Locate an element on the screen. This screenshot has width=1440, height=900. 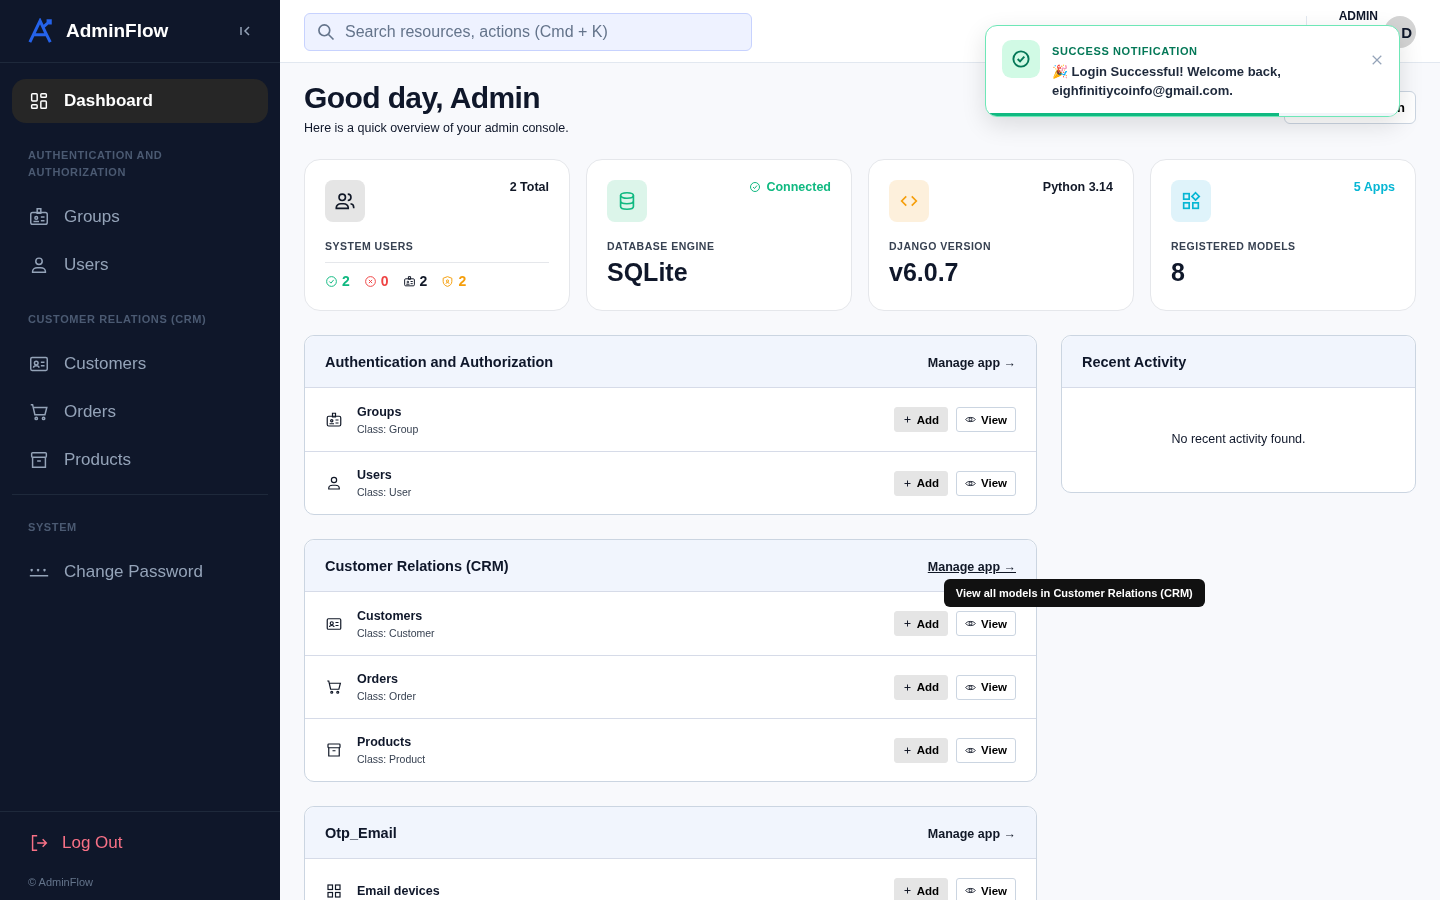
panel-title: Otp_Email is located at coordinates (361, 832).